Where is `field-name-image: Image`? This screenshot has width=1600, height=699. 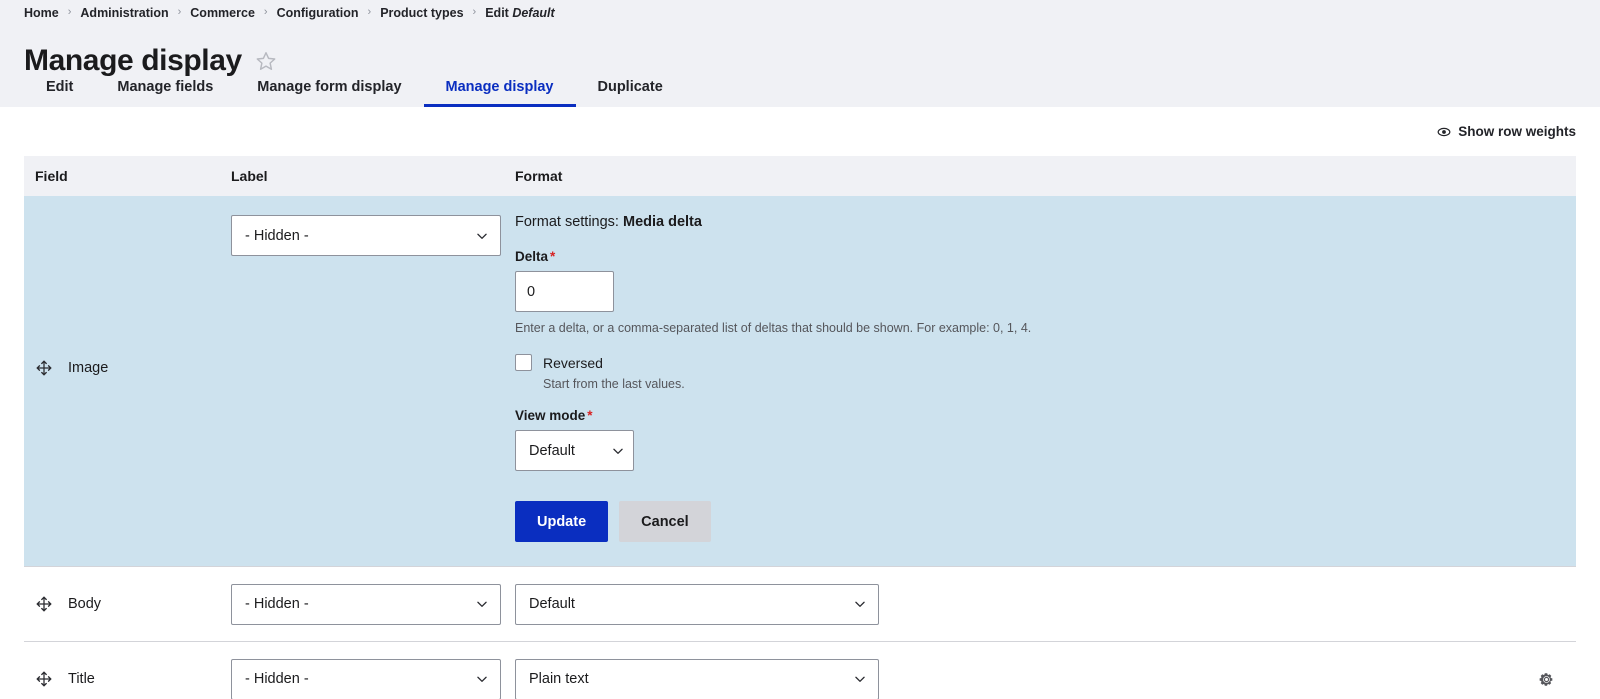
field-name-image: Image is located at coordinates (66, 368).